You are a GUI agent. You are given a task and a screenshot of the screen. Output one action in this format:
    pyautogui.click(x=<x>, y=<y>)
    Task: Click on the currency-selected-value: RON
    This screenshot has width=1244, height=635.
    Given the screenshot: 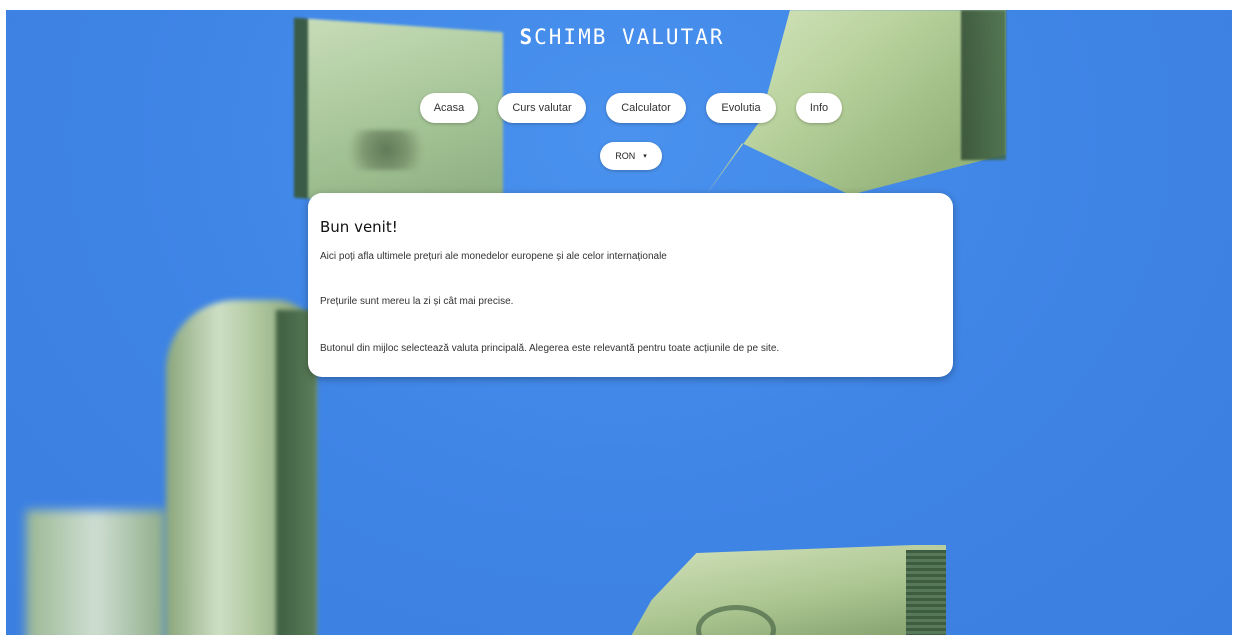 What is the action you would take?
    pyautogui.click(x=625, y=156)
    